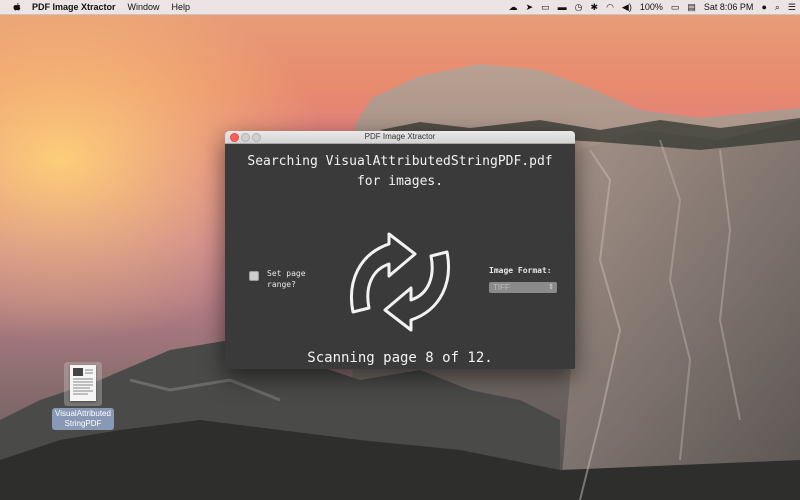 The image size is (800, 500). I want to click on file-label-line1: VisualAttributed, so click(83, 413).